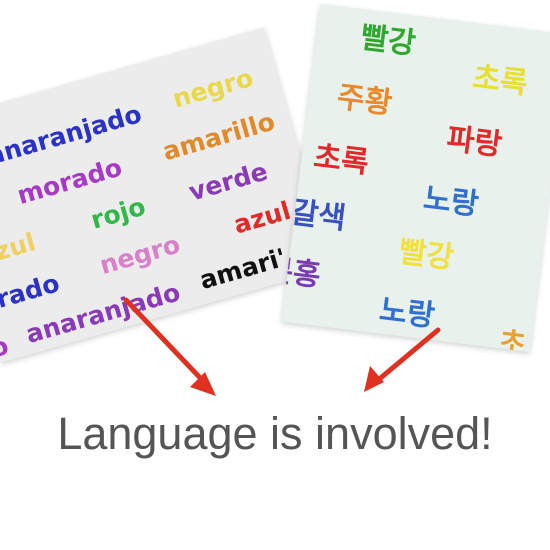 Image resolution: width=550 pixels, height=550 pixels. What do you see at coordinates (203, 384) in the screenshot?
I see `left-arrowhead-icon` at bounding box center [203, 384].